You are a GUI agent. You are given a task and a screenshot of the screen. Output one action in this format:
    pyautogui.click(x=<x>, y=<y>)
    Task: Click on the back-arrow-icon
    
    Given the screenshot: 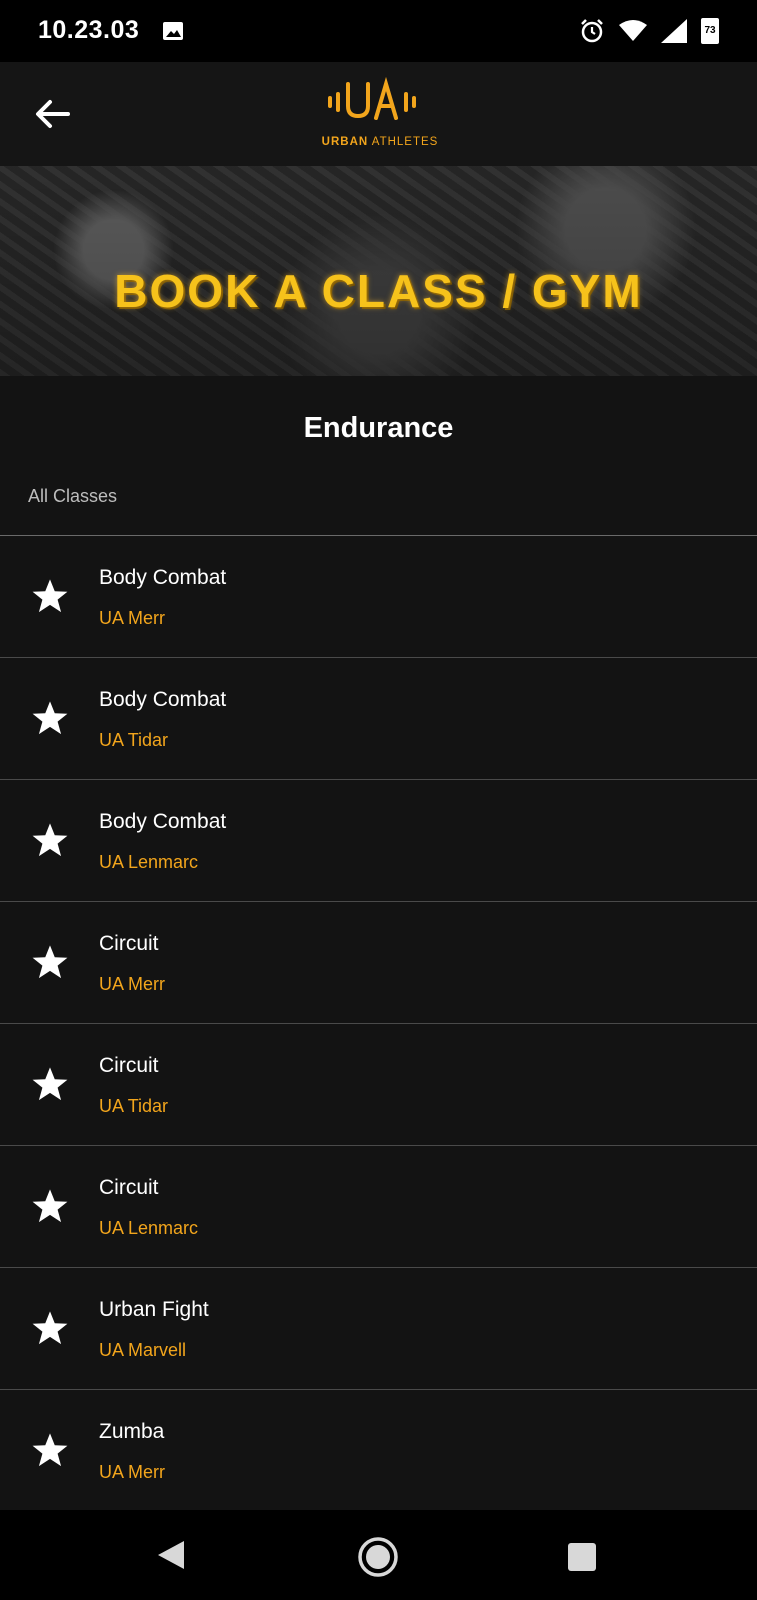 What is the action you would take?
    pyautogui.click(x=52, y=114)
    